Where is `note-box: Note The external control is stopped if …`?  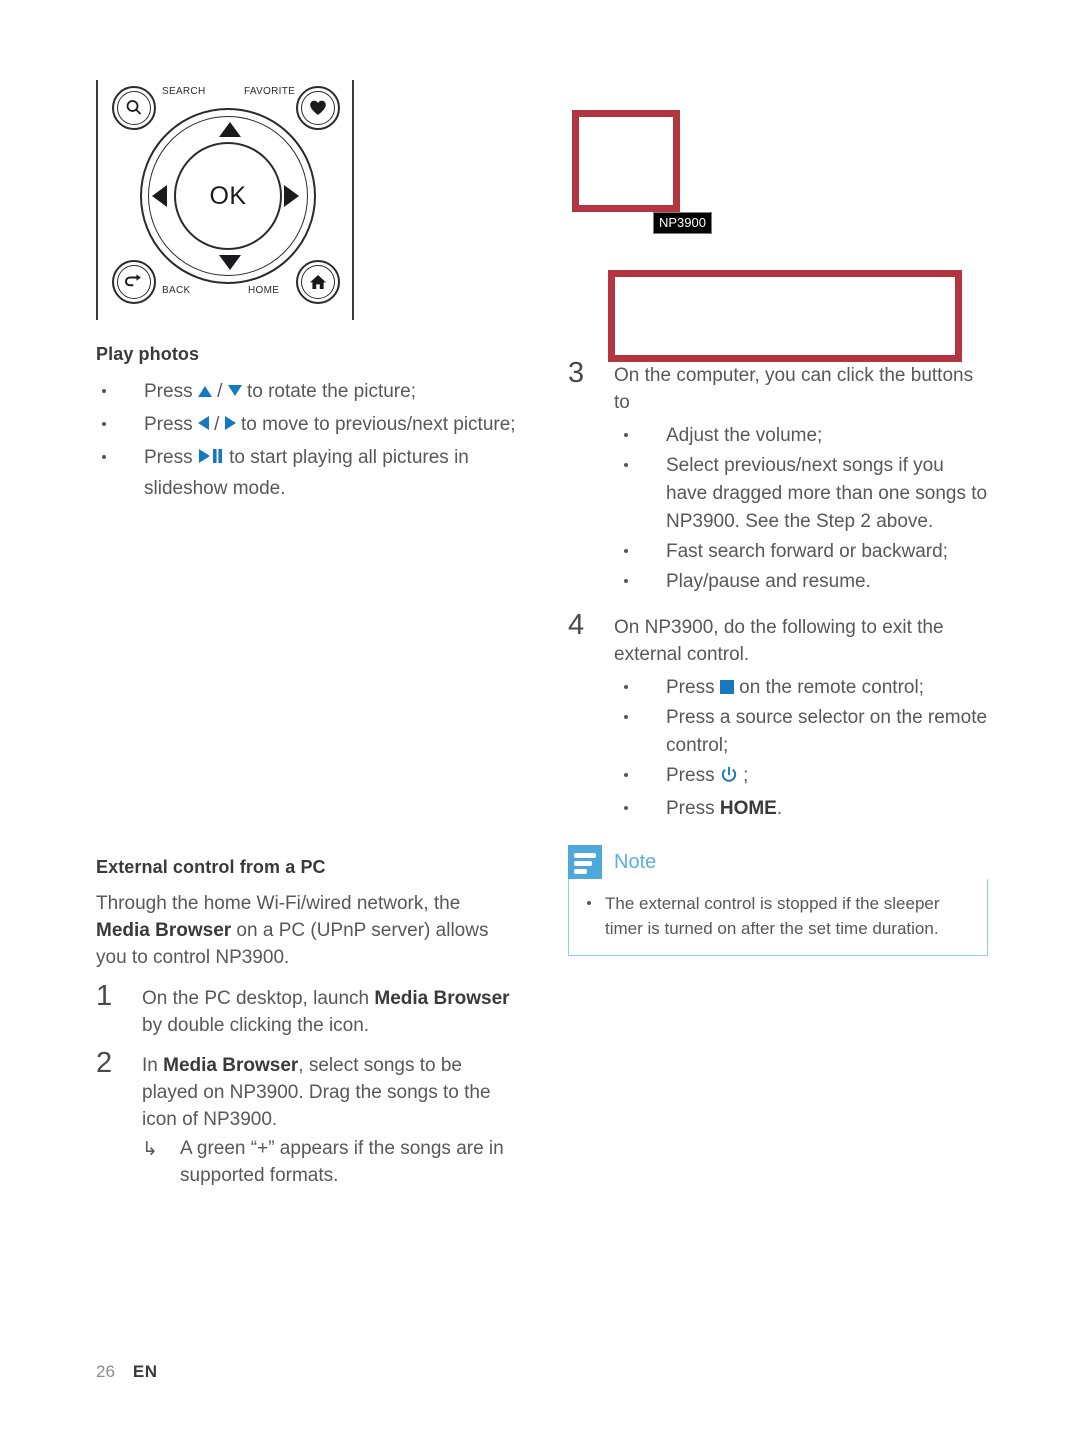 note-box: Note The external control is stopped if … is located at coordinates (778, 900).